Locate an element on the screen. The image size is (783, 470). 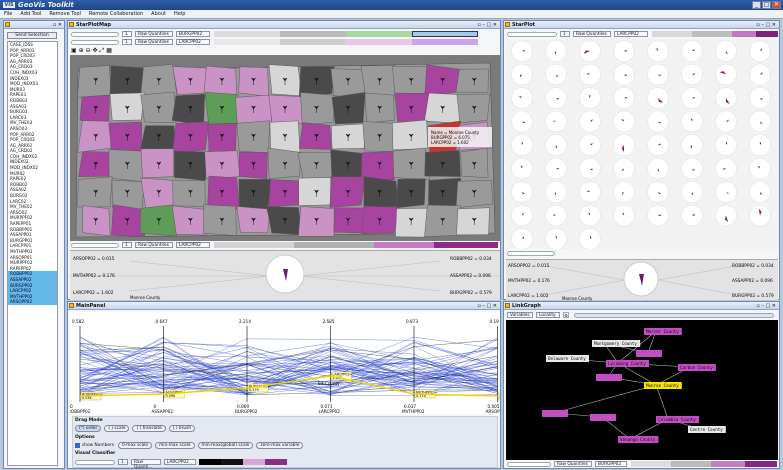
graph-footer-slider is located at coordinates (529, 464).